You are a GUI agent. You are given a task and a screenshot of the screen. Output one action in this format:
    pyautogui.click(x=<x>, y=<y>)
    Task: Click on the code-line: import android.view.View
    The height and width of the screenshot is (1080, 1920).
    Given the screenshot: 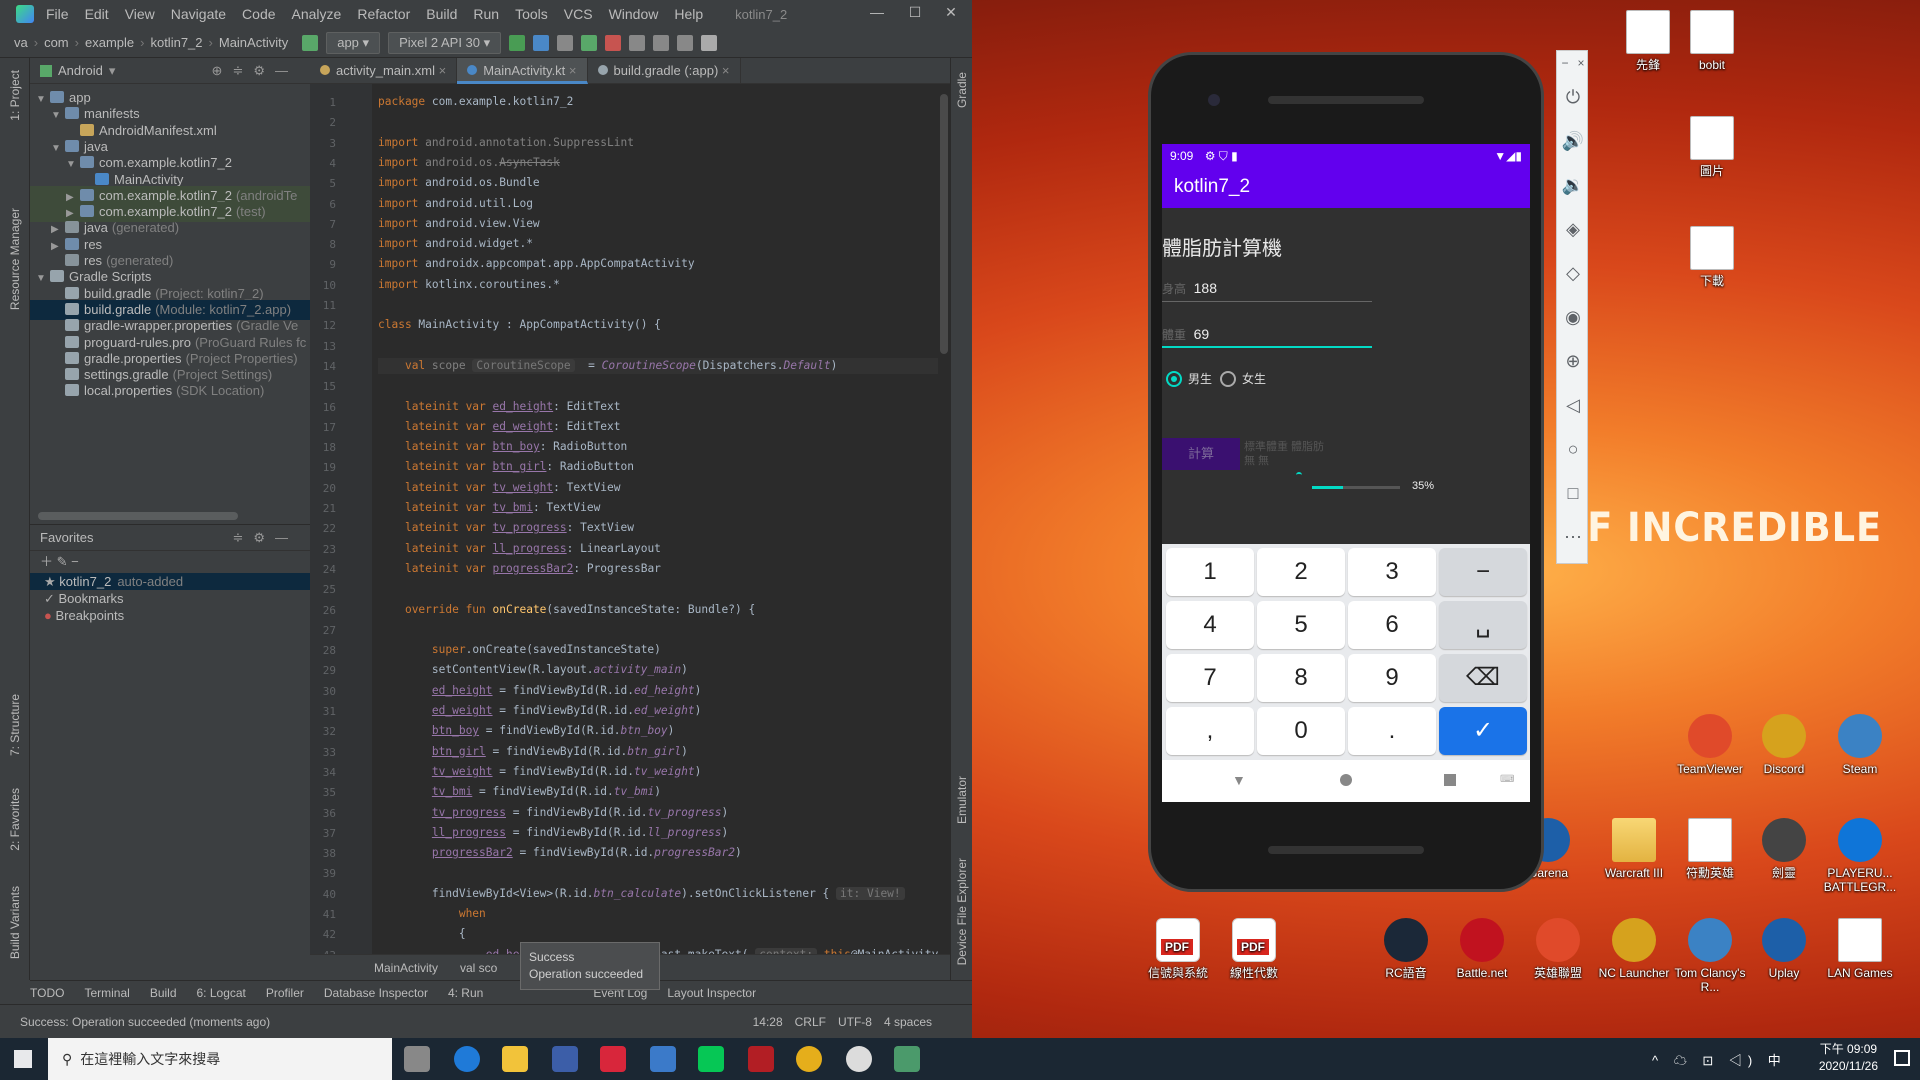 What is the action you would take?
    pyautogui.click(x=459, y=224)
    